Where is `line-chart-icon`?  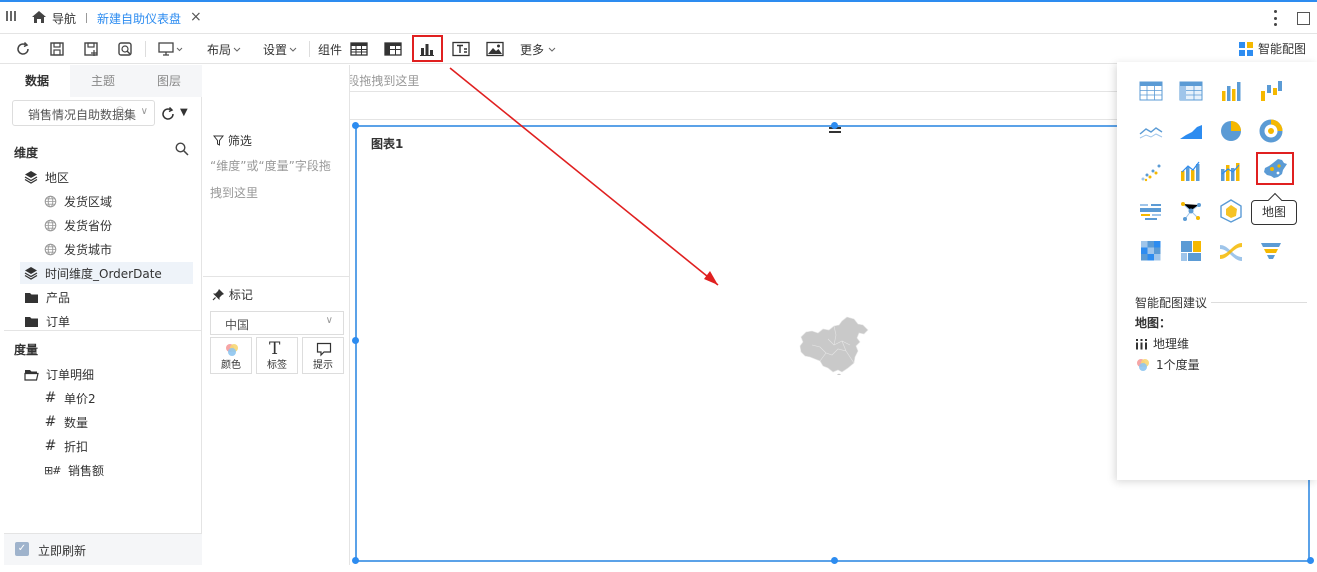
line-chart-icon is located at coordinates (1151, 131).